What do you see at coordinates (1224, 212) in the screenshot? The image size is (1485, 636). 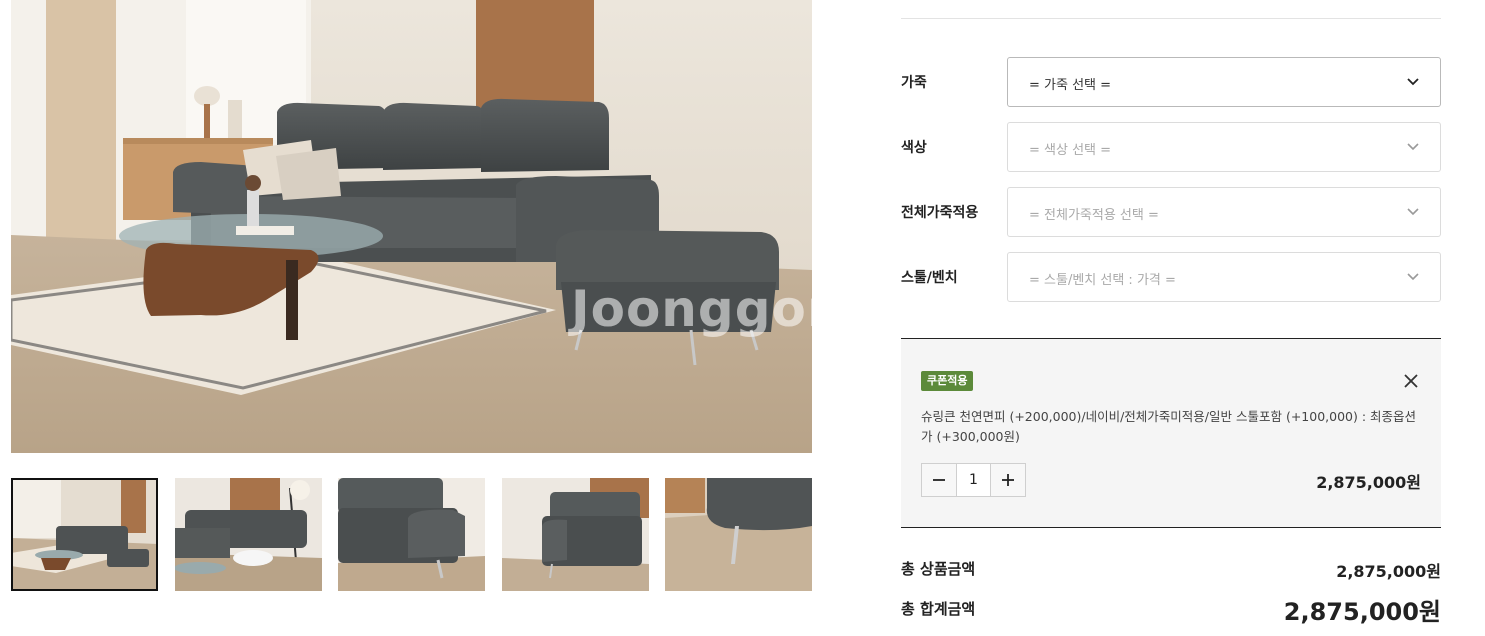 I see `full-leather-select: = 전체가죽적용 선택 =` at bounding box center [1224, 212].